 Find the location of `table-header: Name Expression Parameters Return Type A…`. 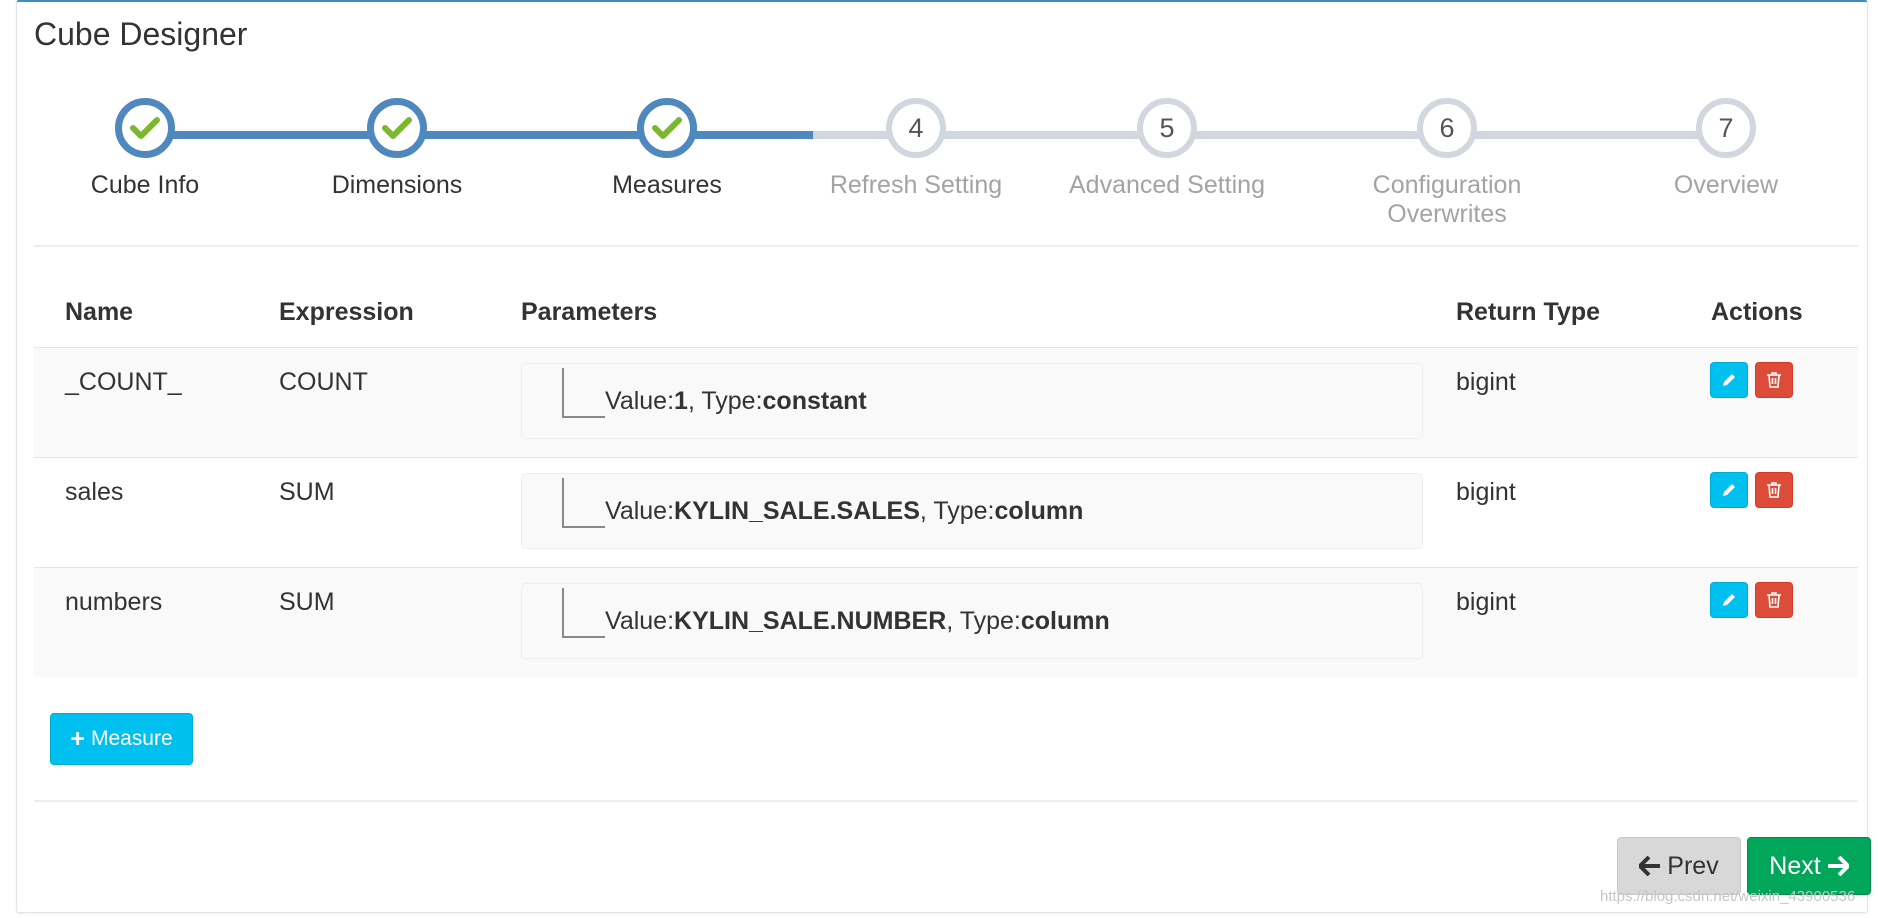

table-header: Name Expression Parameters Return Type A… is located at coordinates (946, 313).